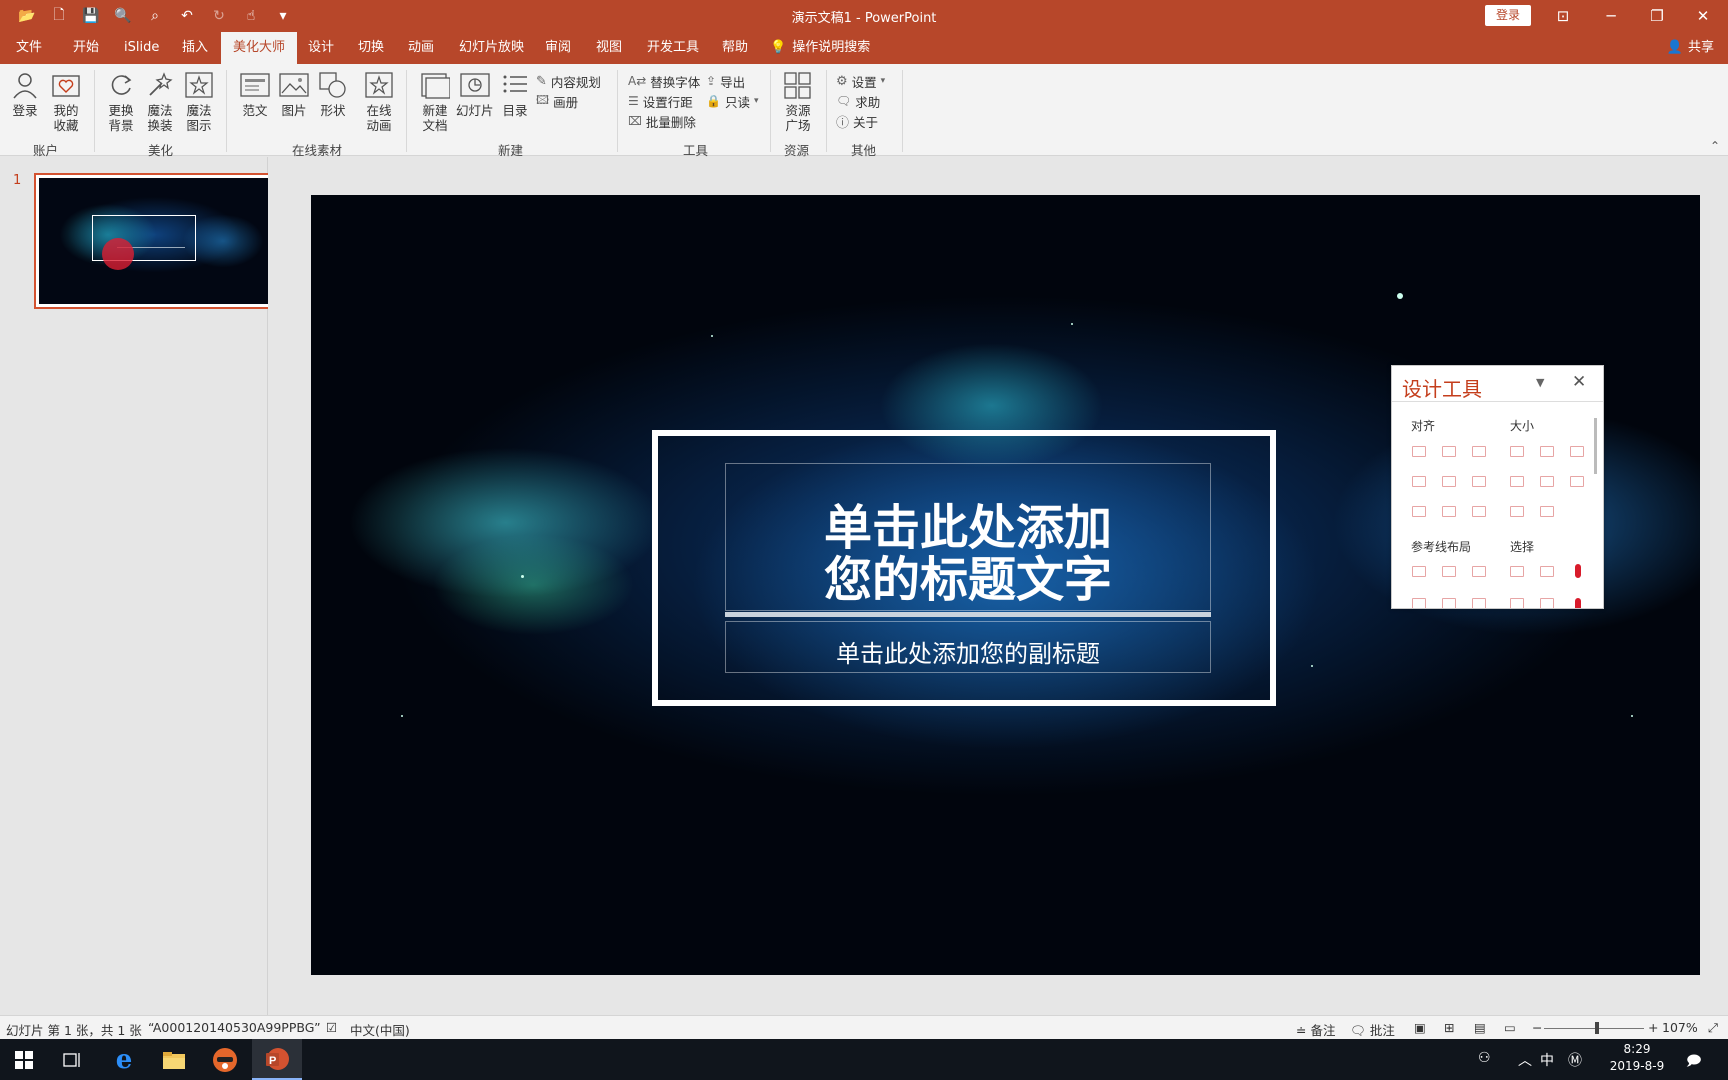  What do you see at coordinates (1449, 511) in the screenshot?
I see `distribute-vertical-icon` at bounding box center [1449, 511].